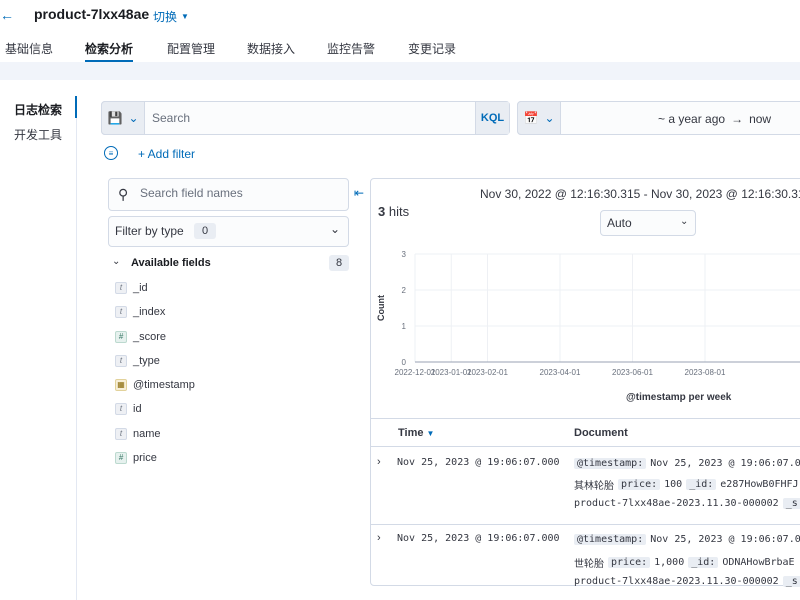 The image size is (800, 600). I want to click on field-item: t name, so click(138, 434).